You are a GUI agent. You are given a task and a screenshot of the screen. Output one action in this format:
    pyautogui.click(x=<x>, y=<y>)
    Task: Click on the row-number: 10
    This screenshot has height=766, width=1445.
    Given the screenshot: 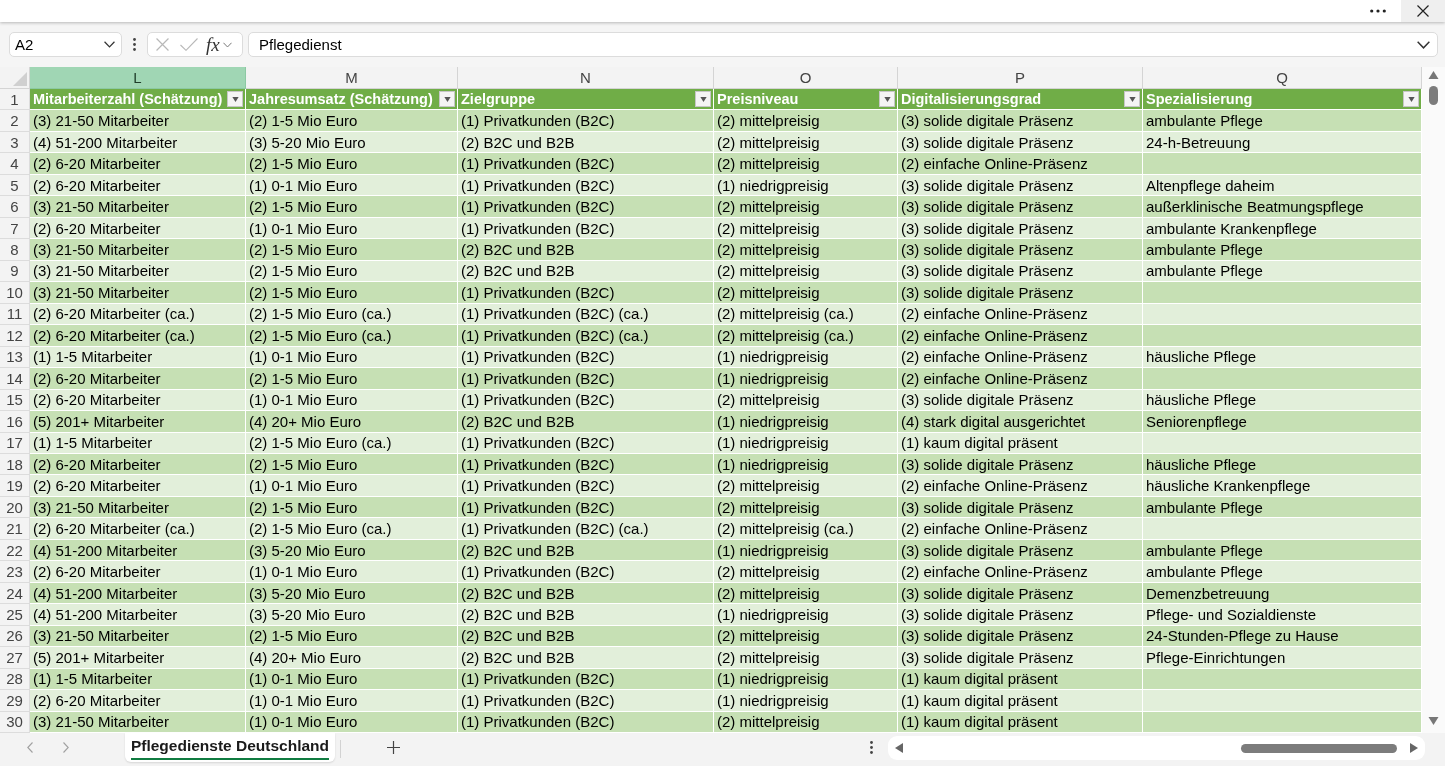 What is the action you would take?
    pyautogui.click(x=15, y=293)
    